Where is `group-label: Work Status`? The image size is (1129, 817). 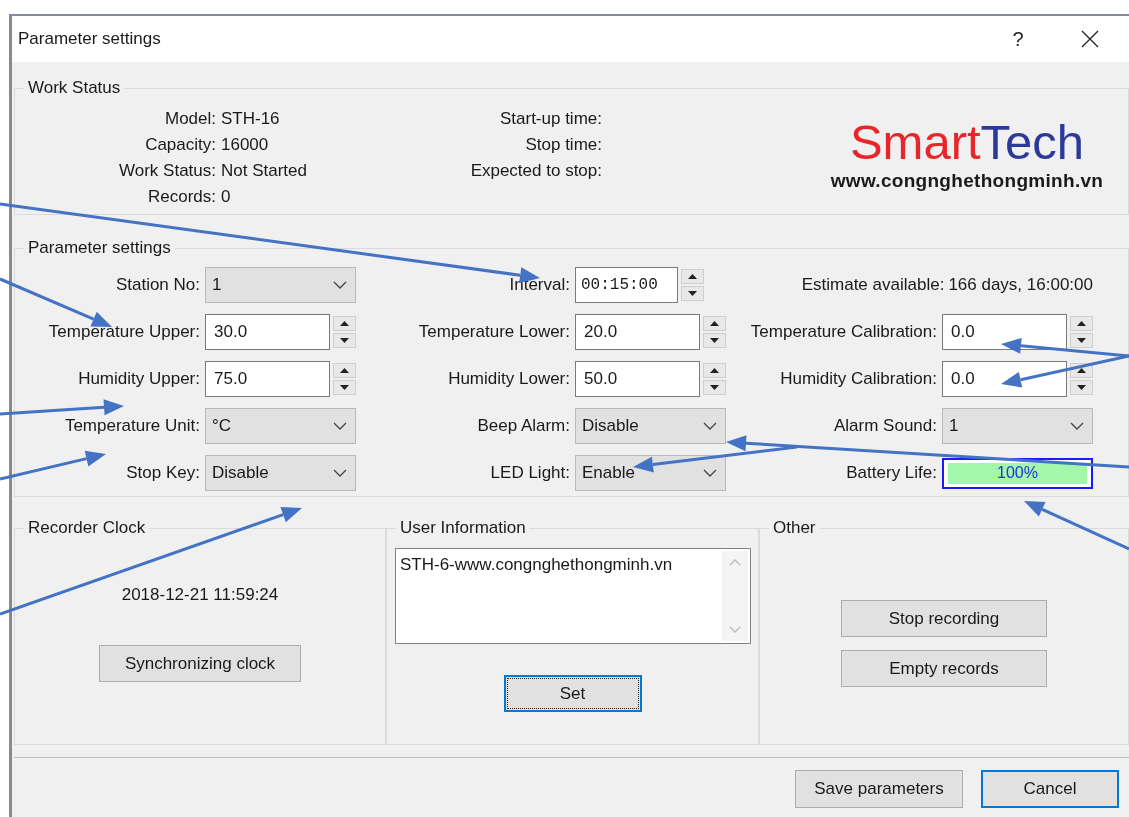
group-label: Work Status is located at coordinates (74, 88).